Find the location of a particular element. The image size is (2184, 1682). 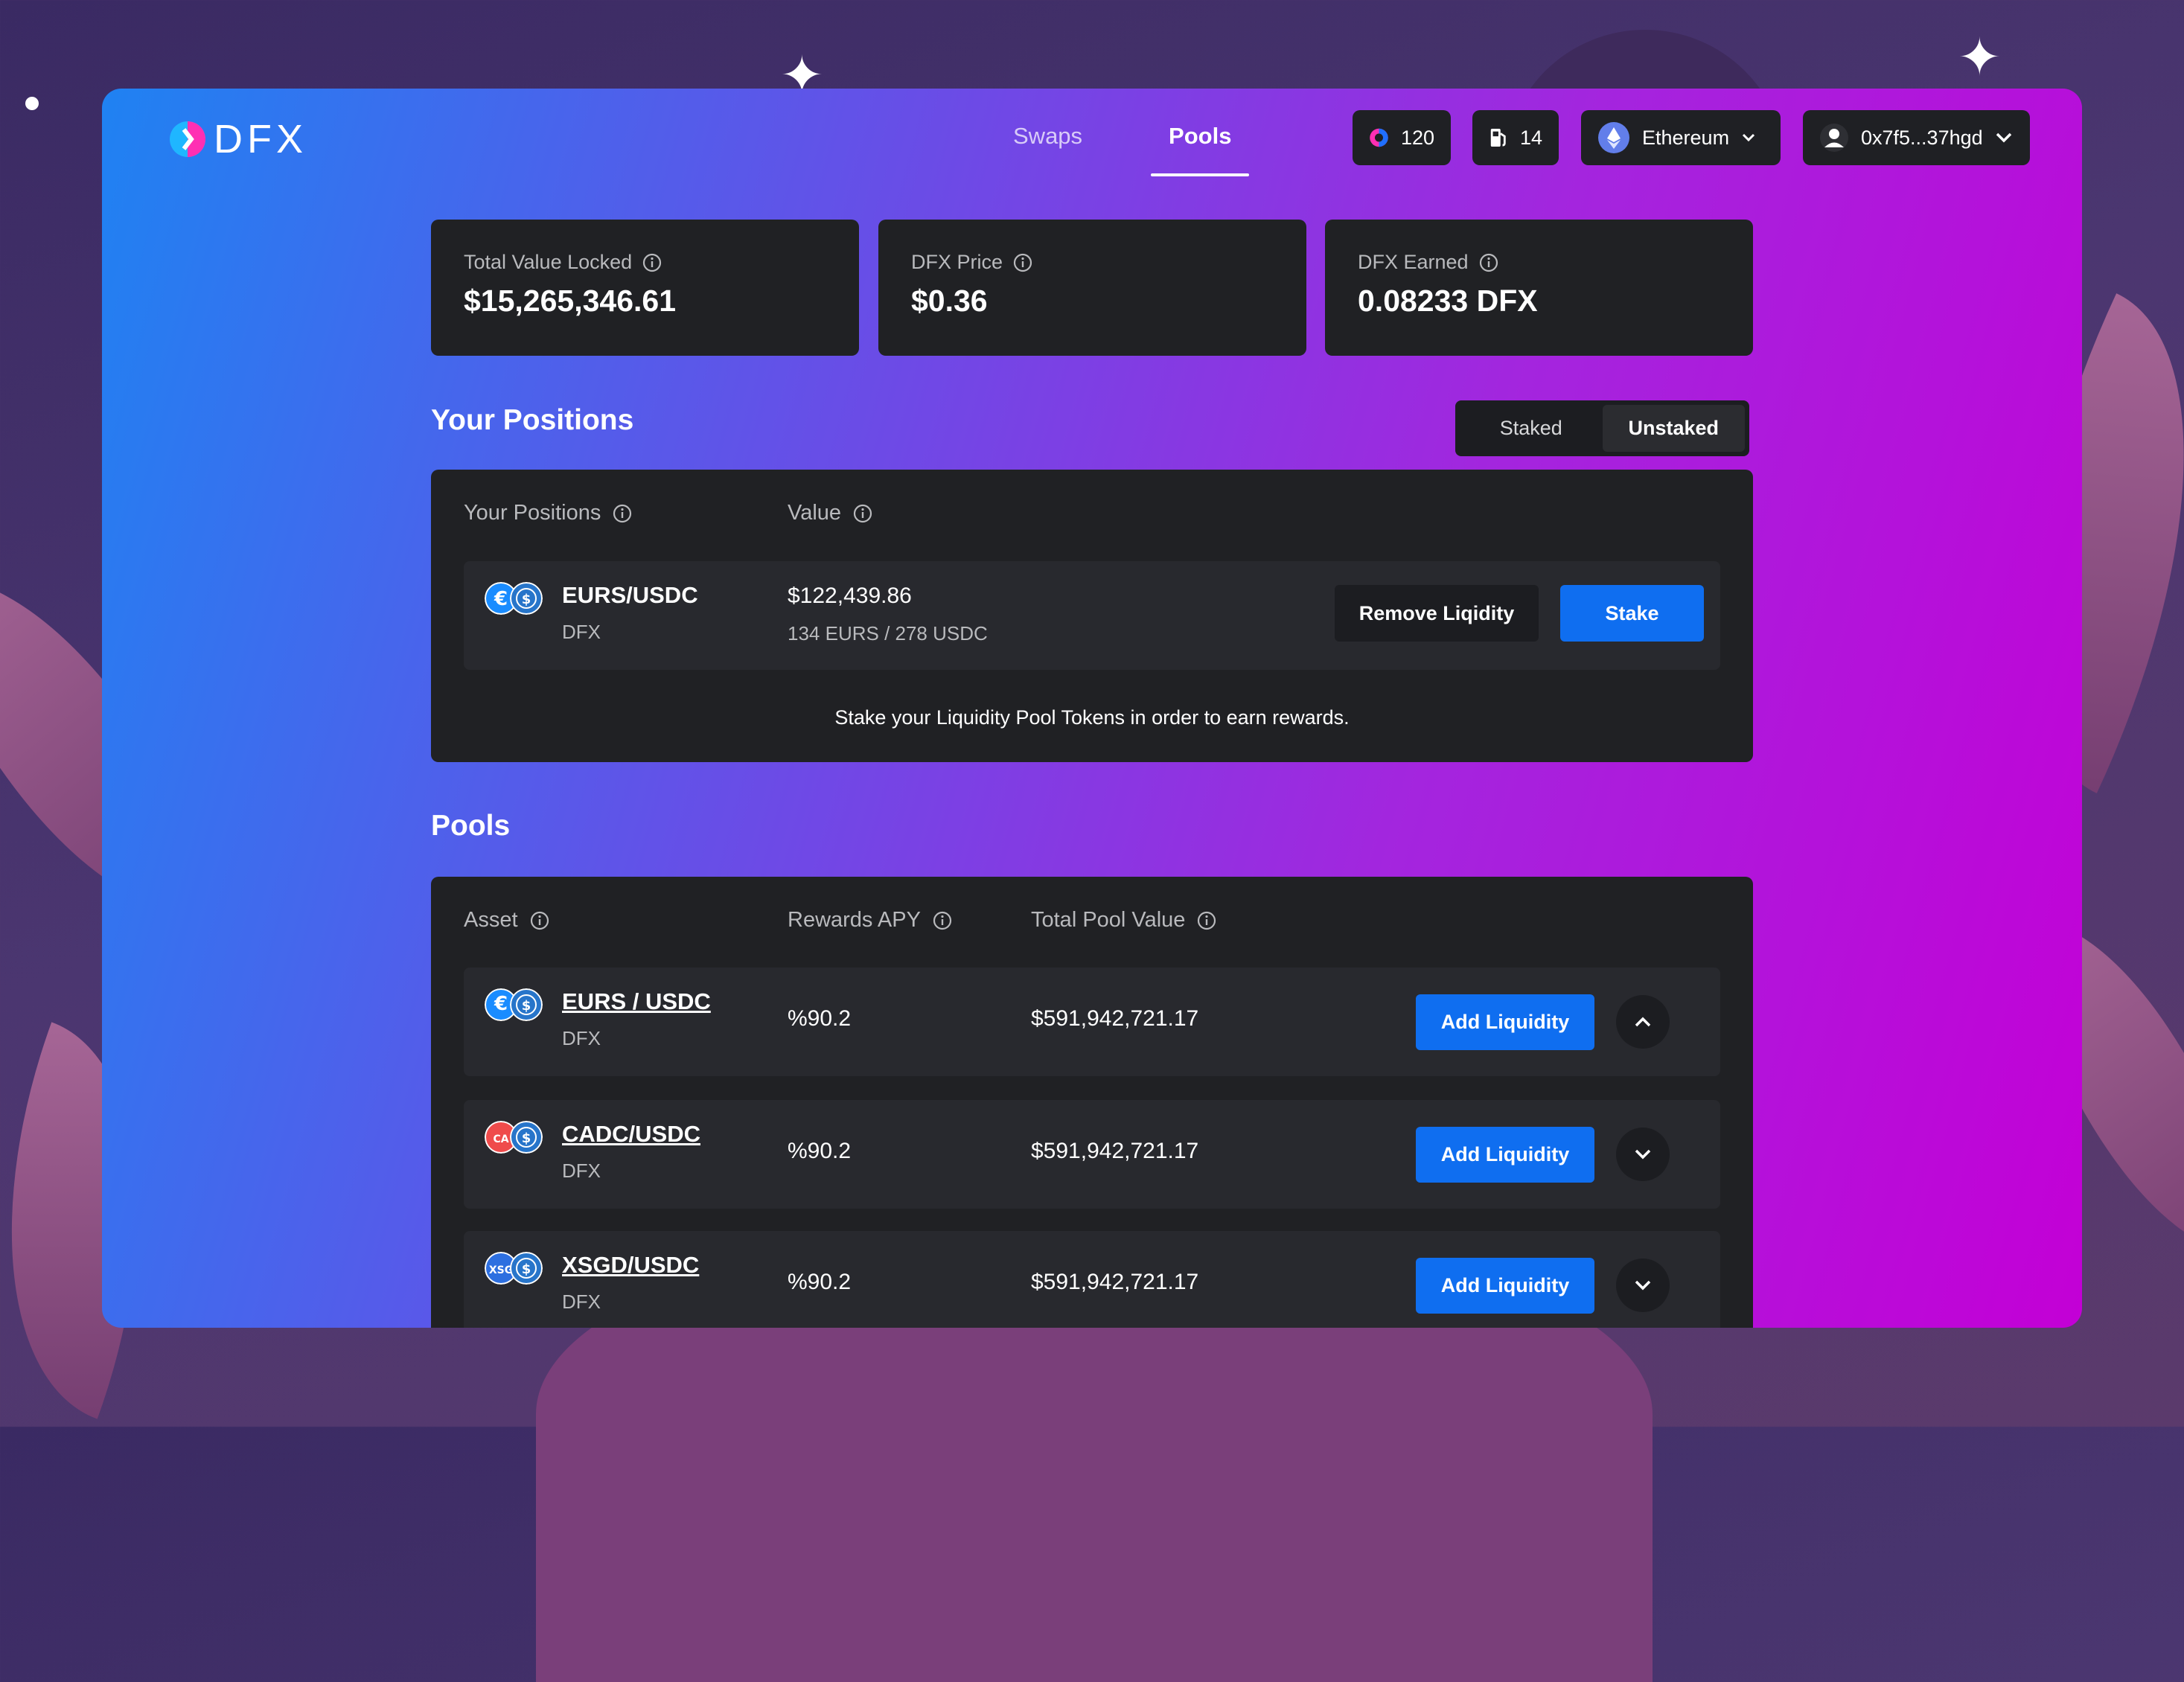

position-value-detail: 134 EURS / 278 USDC is located at coordinates (888, 633).